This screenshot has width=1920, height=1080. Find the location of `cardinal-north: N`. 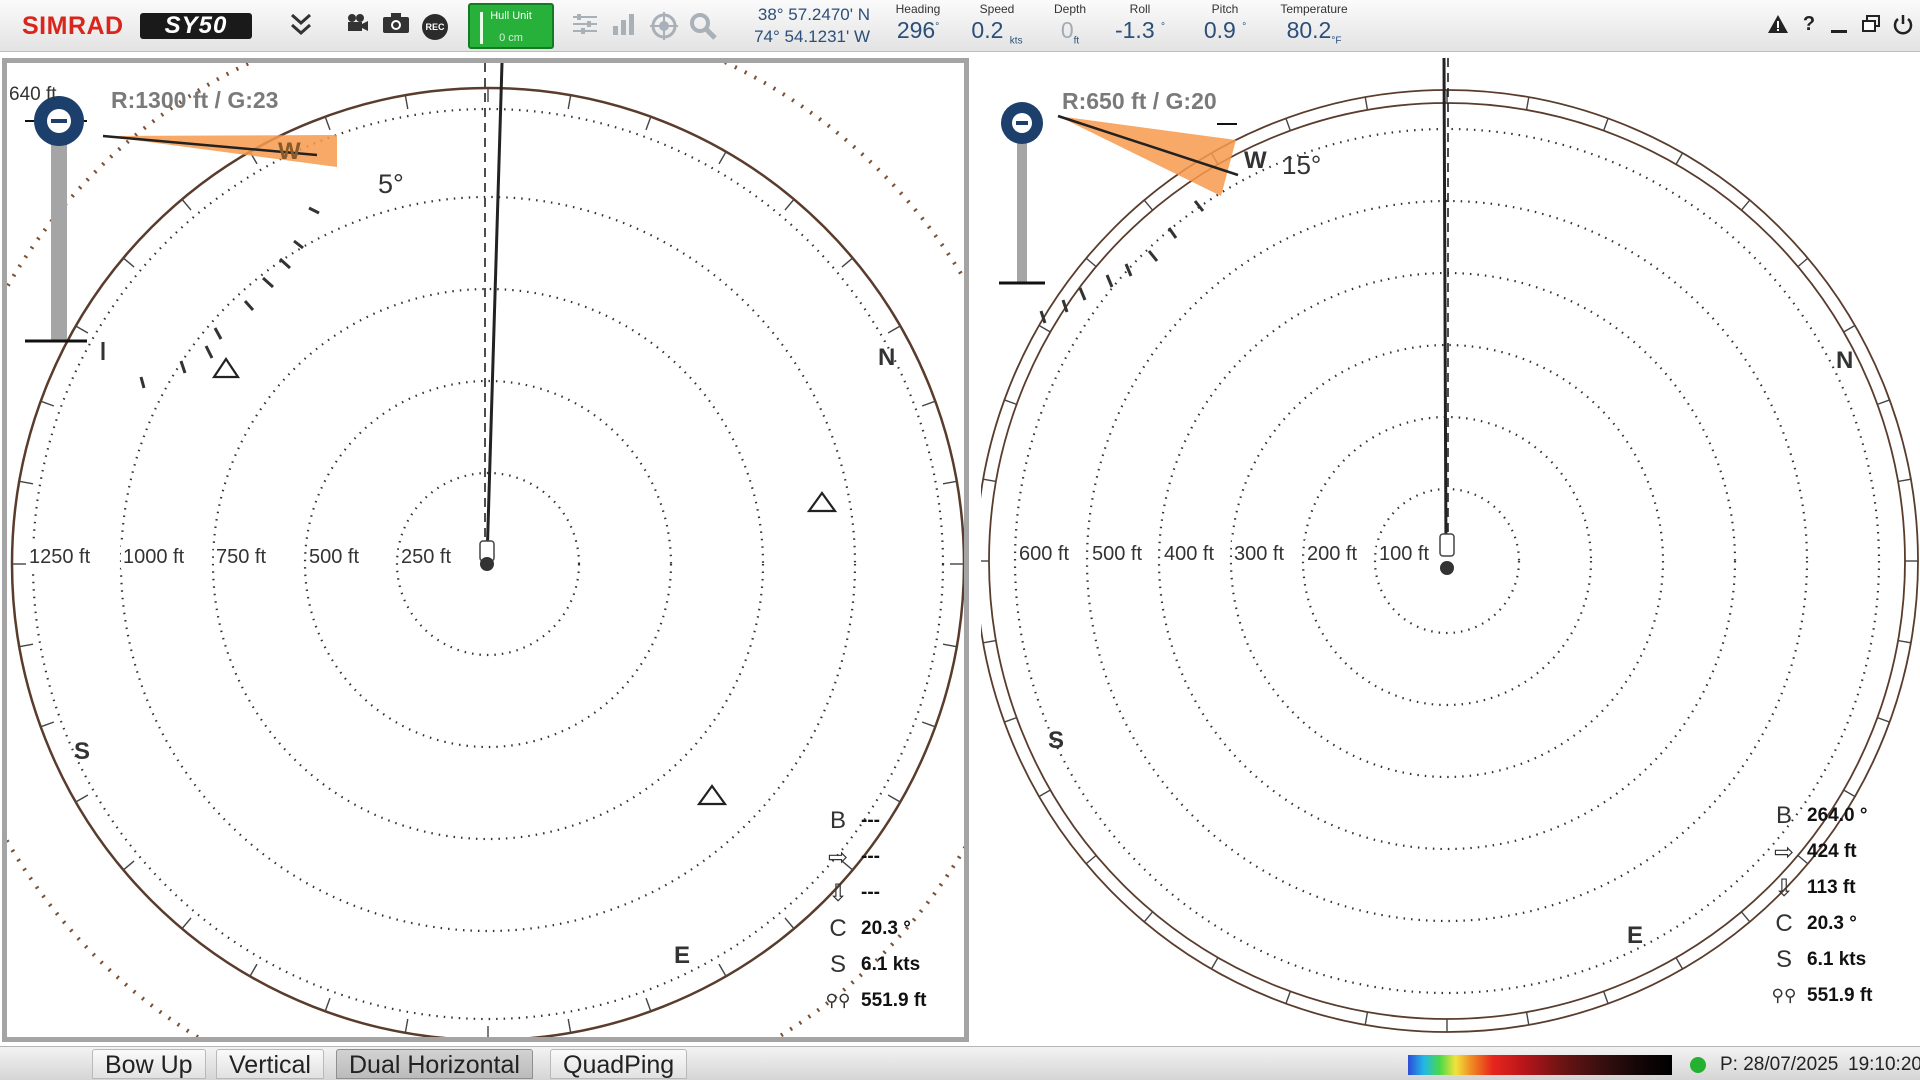

cardinal-north: N is located at coordinates (1844, 360).